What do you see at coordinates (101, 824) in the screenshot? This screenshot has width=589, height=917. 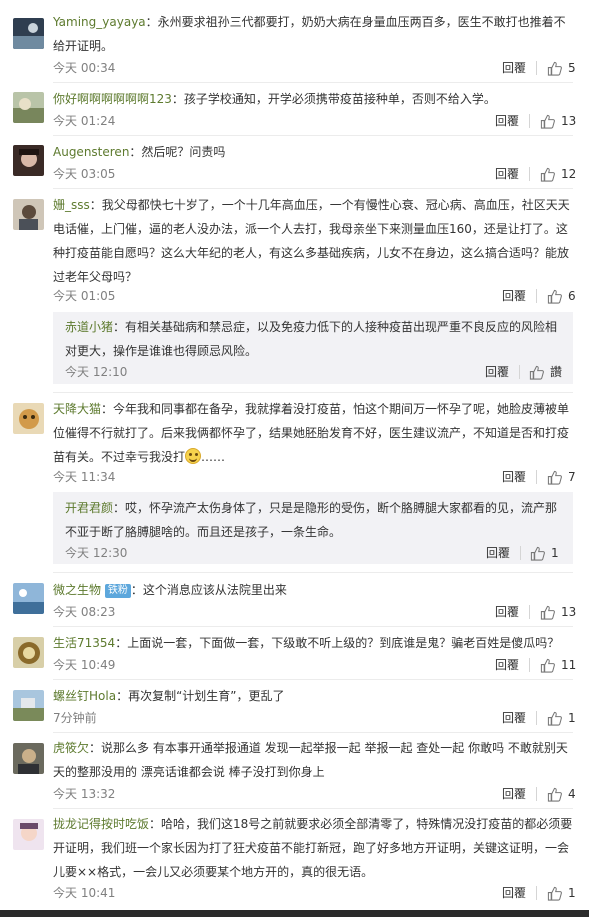 I see `username-link: 拢龙记得按时吃饭` at bounding box center [101, 824].